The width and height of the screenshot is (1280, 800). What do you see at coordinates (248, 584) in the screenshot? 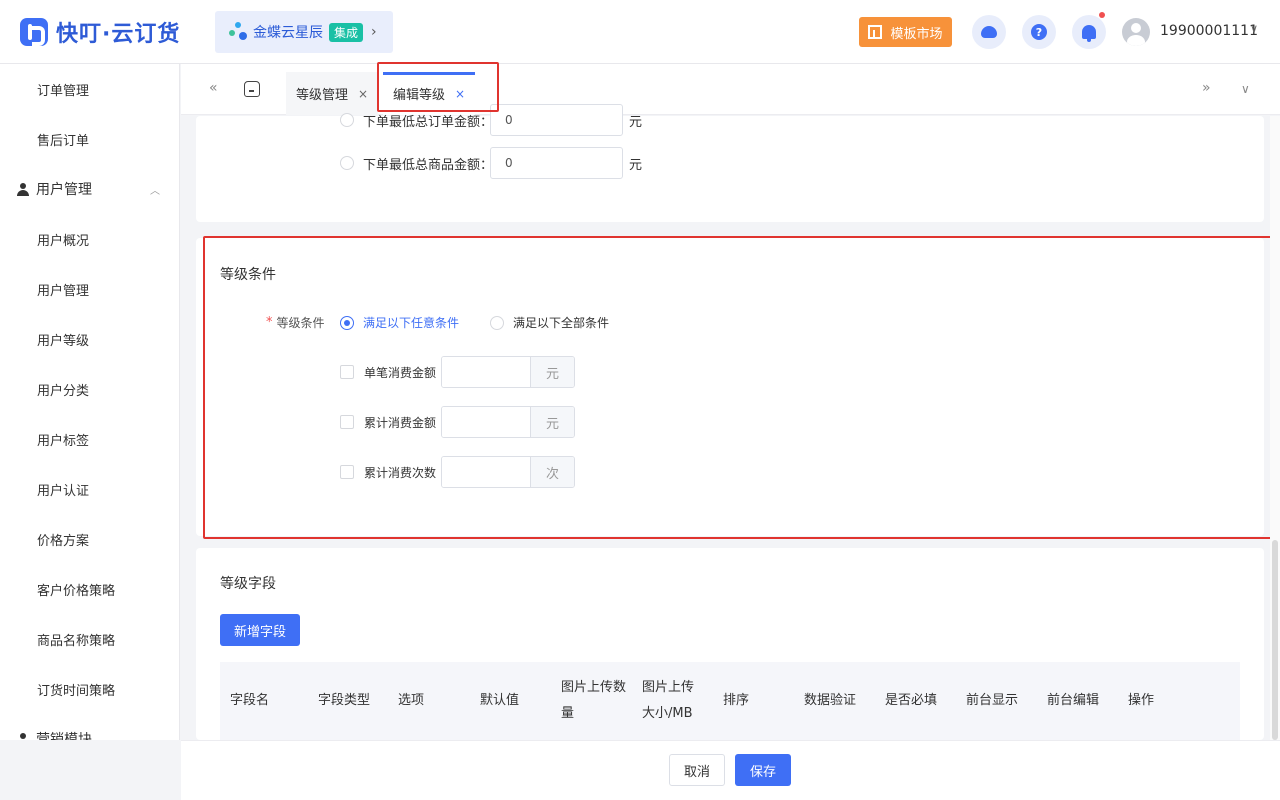
I see `level-fields-title: 等级字段` at bounding box center [248, 584].